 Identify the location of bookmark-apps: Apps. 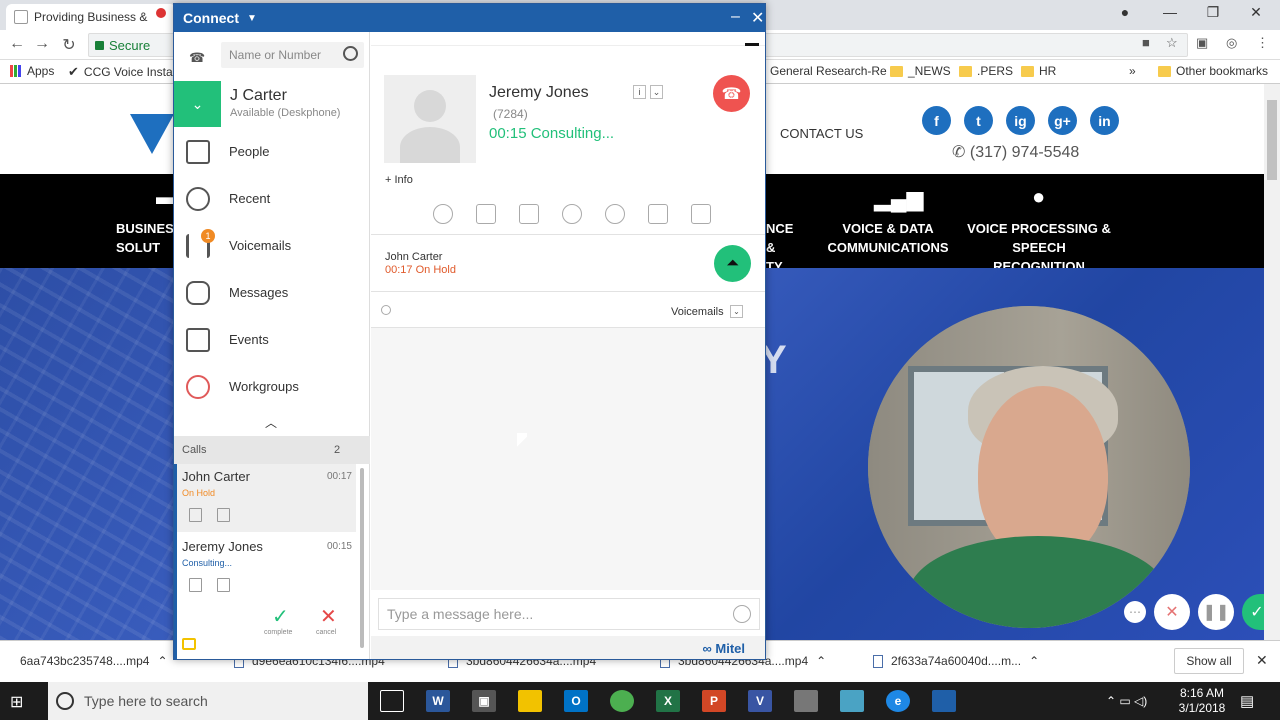
(32, 71).